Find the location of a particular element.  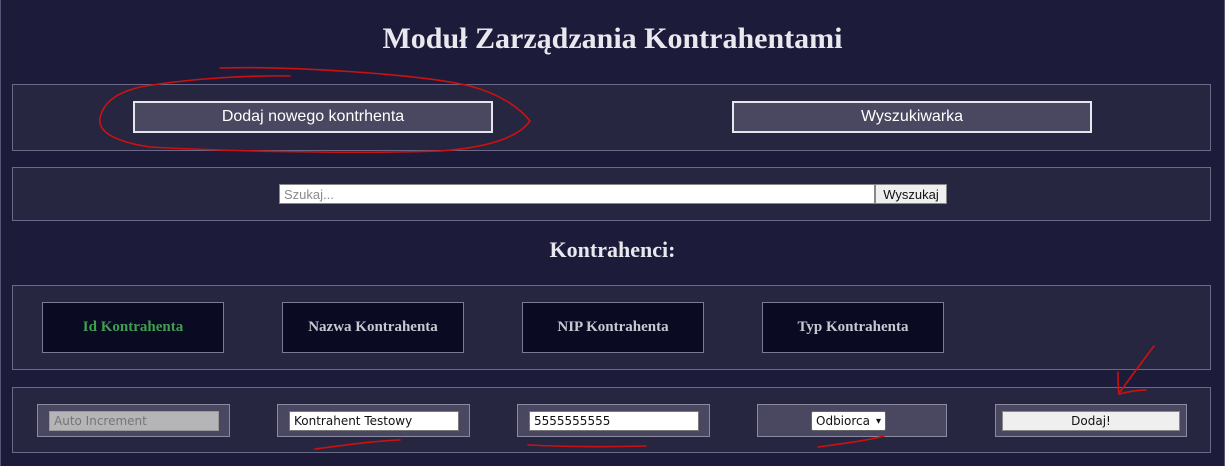

column-header-id: Id Kontrahenta is located at coordinates (133, 327).